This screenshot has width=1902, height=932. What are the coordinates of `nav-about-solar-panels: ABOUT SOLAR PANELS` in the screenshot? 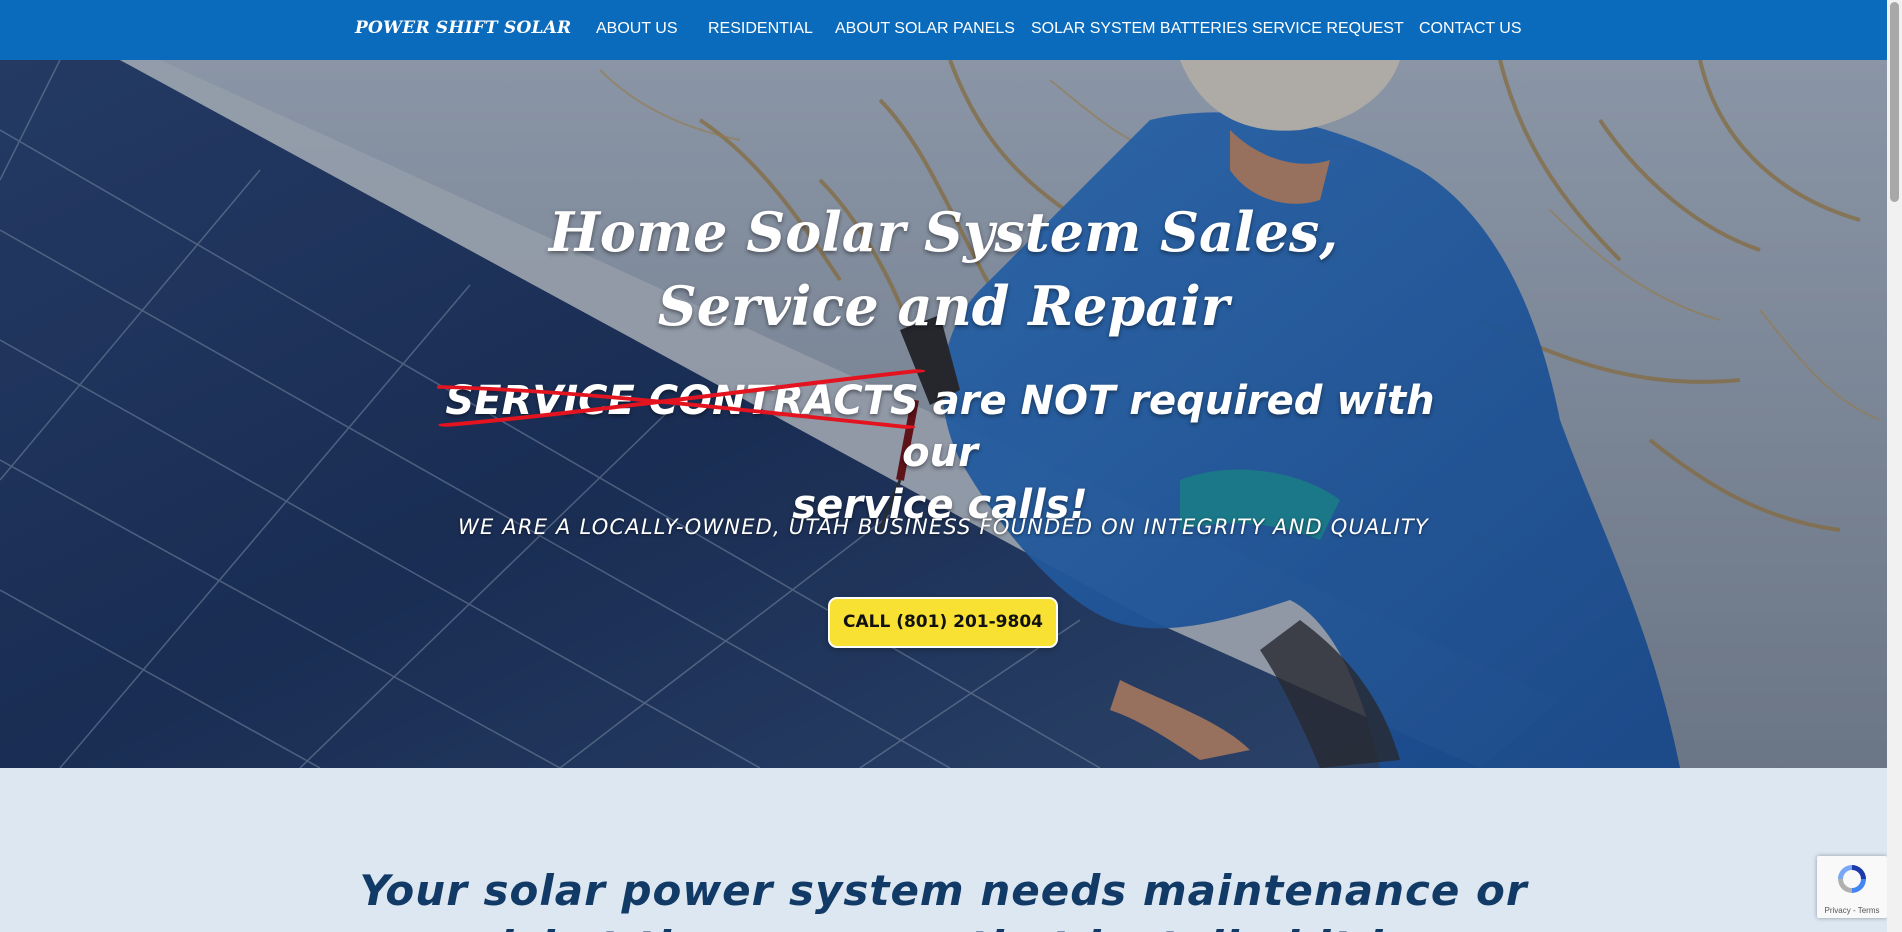 It's located at (925, 29).